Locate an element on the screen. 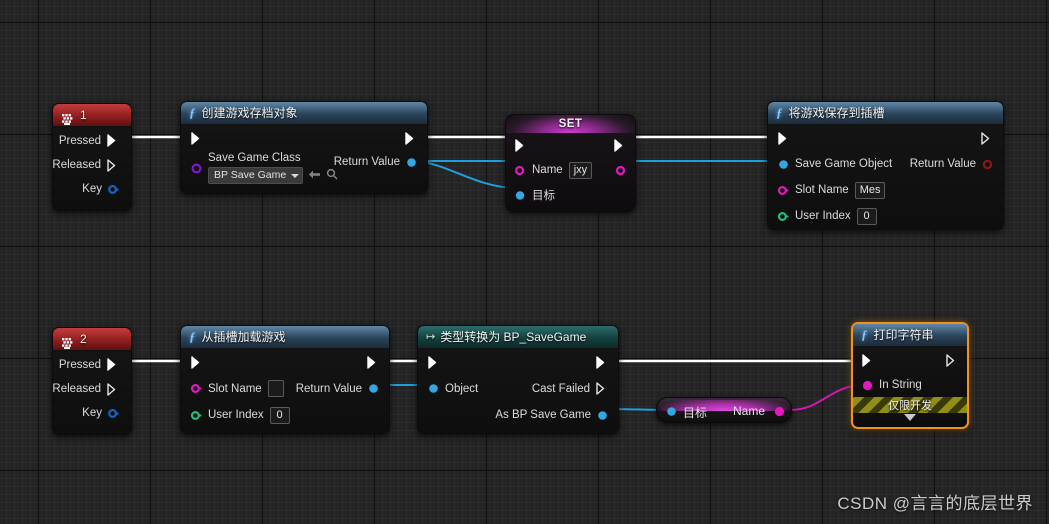 The height and width of the screenshot is (524, 1049). exec-pin-cast-failed is located at coordinates (602, 388).